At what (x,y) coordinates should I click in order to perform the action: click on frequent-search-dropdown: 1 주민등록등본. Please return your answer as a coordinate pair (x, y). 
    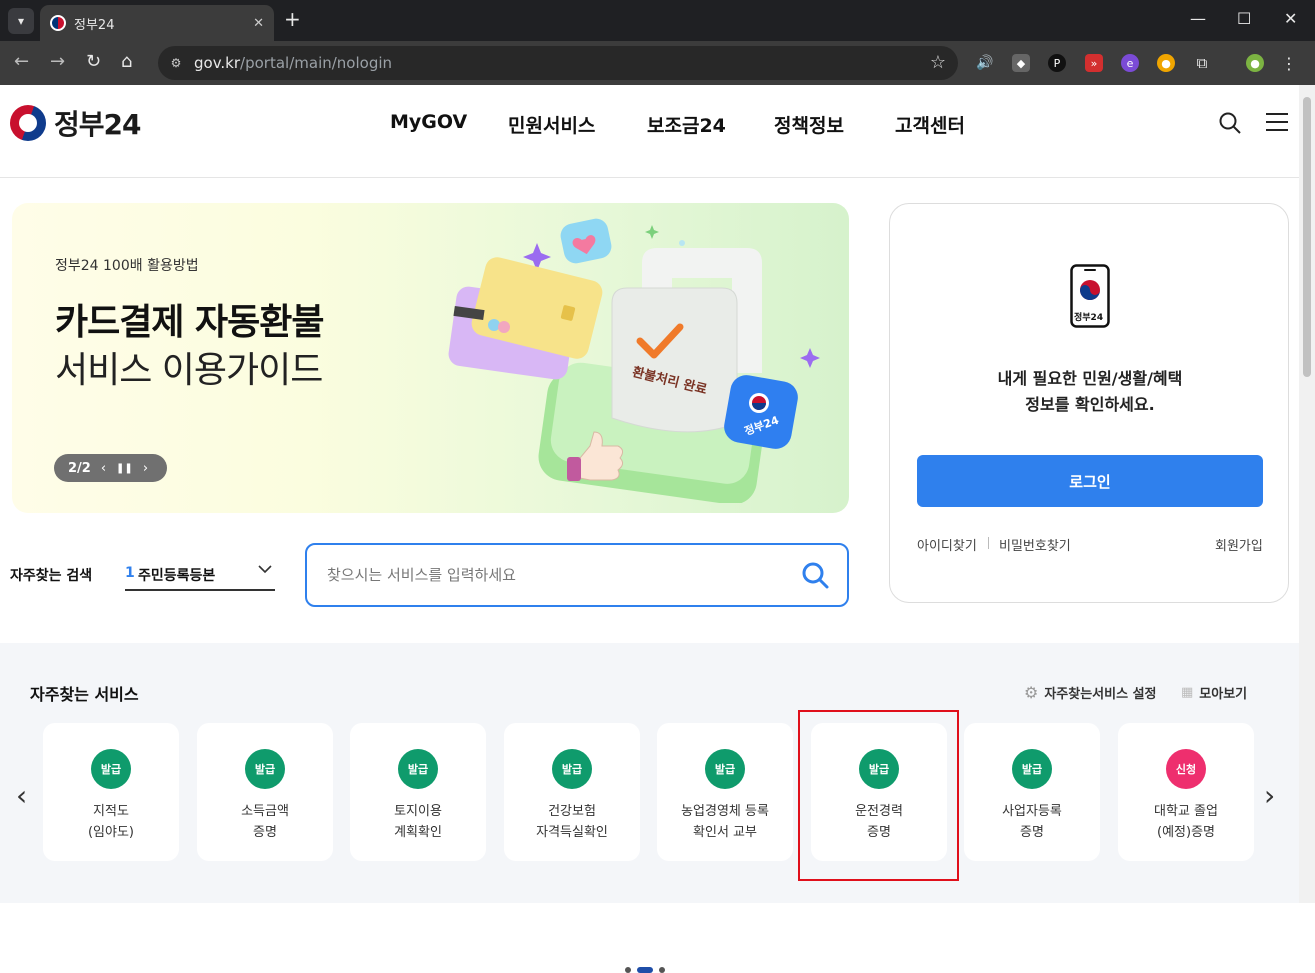
    Looking at the image, I should click on (200, 574).